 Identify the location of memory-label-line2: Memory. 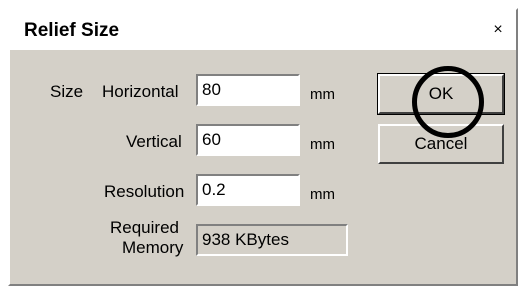
(153, 247).